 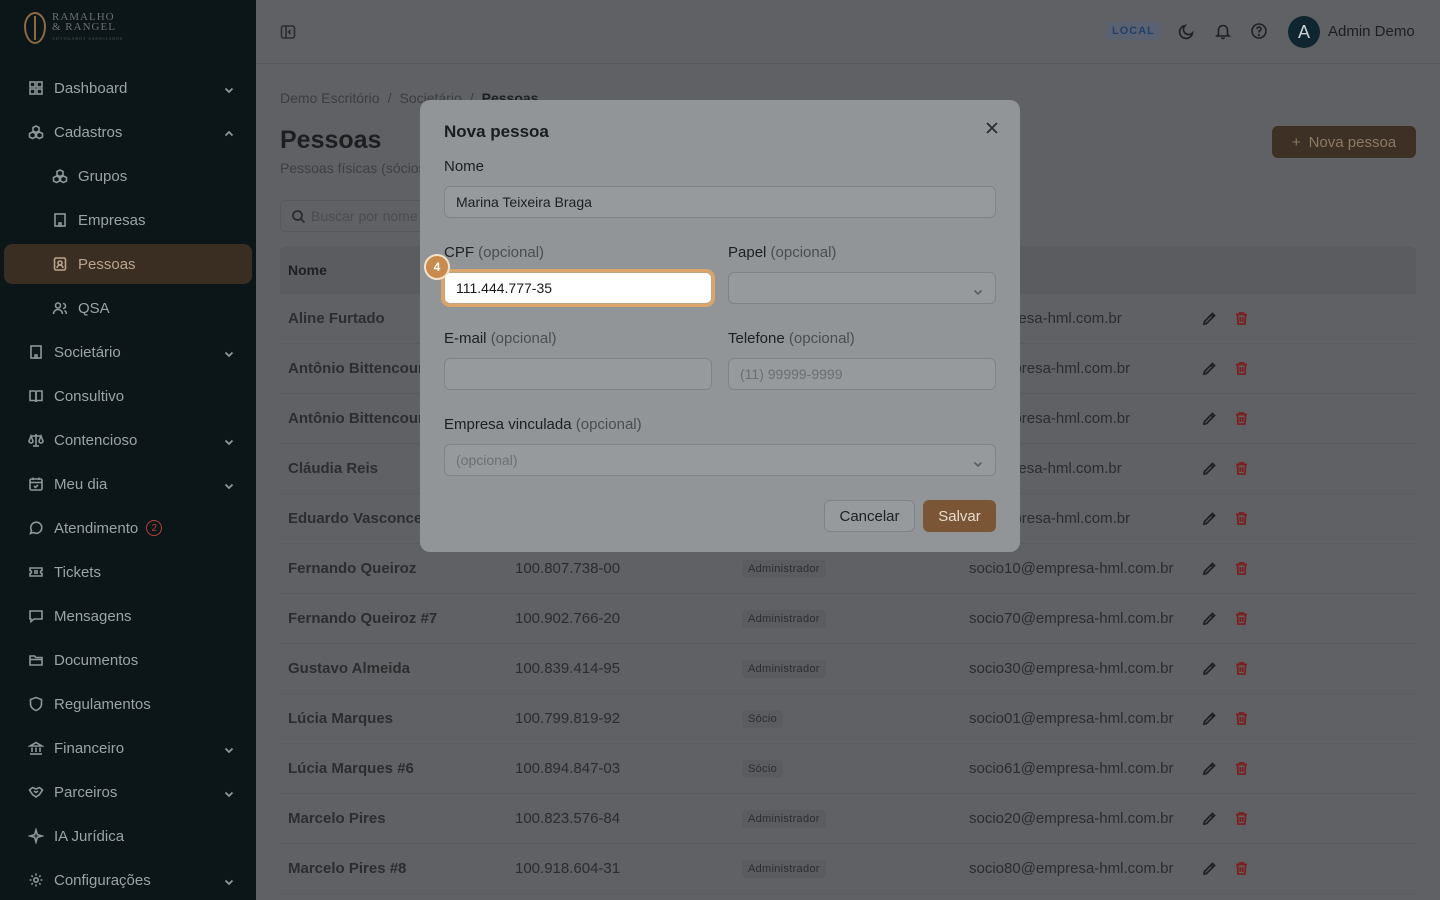 I want to click on building-icon, so click(x=60, y=220).